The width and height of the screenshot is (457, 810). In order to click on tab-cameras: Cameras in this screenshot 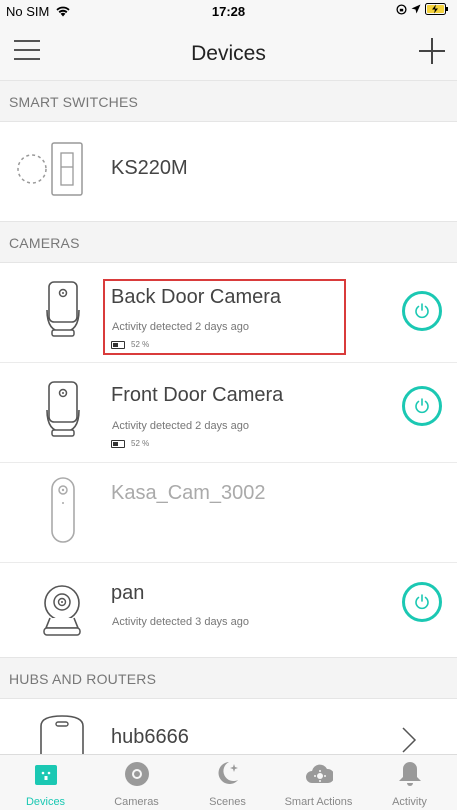, I will do `click(136, 782)`.